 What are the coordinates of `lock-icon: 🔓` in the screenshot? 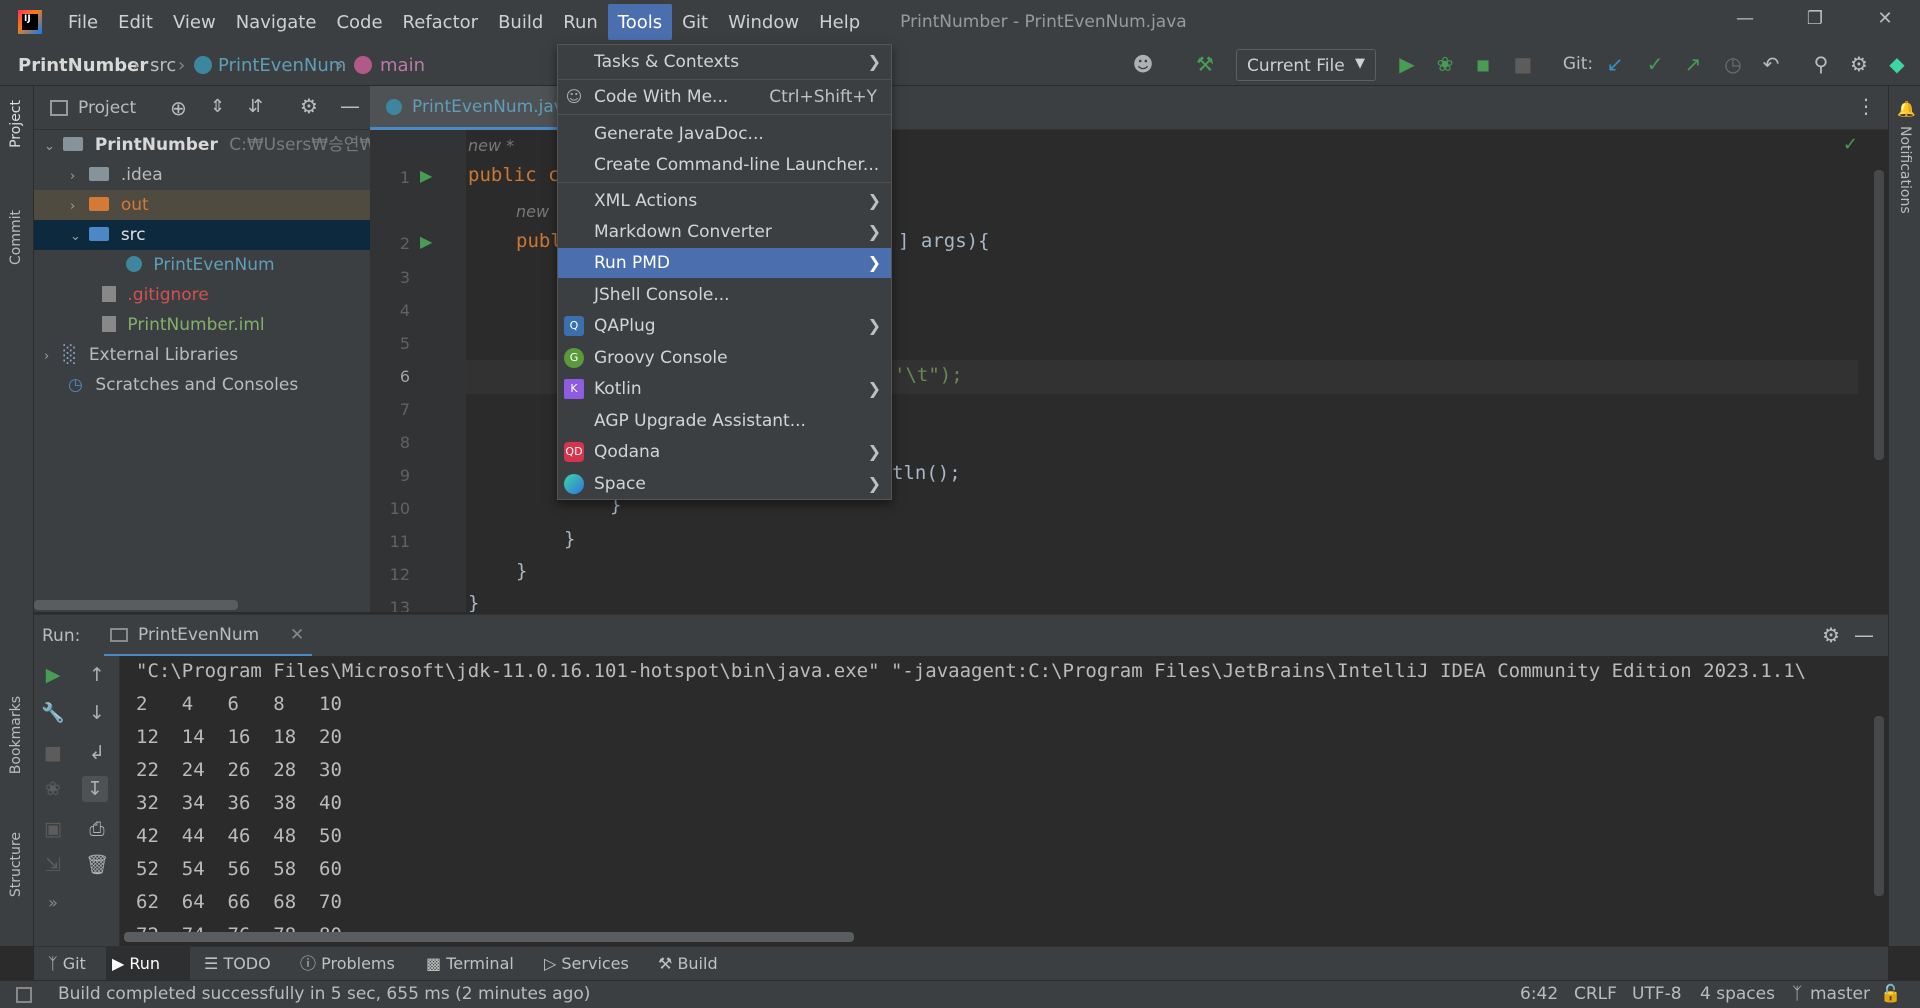 It's located at (1890, 994).